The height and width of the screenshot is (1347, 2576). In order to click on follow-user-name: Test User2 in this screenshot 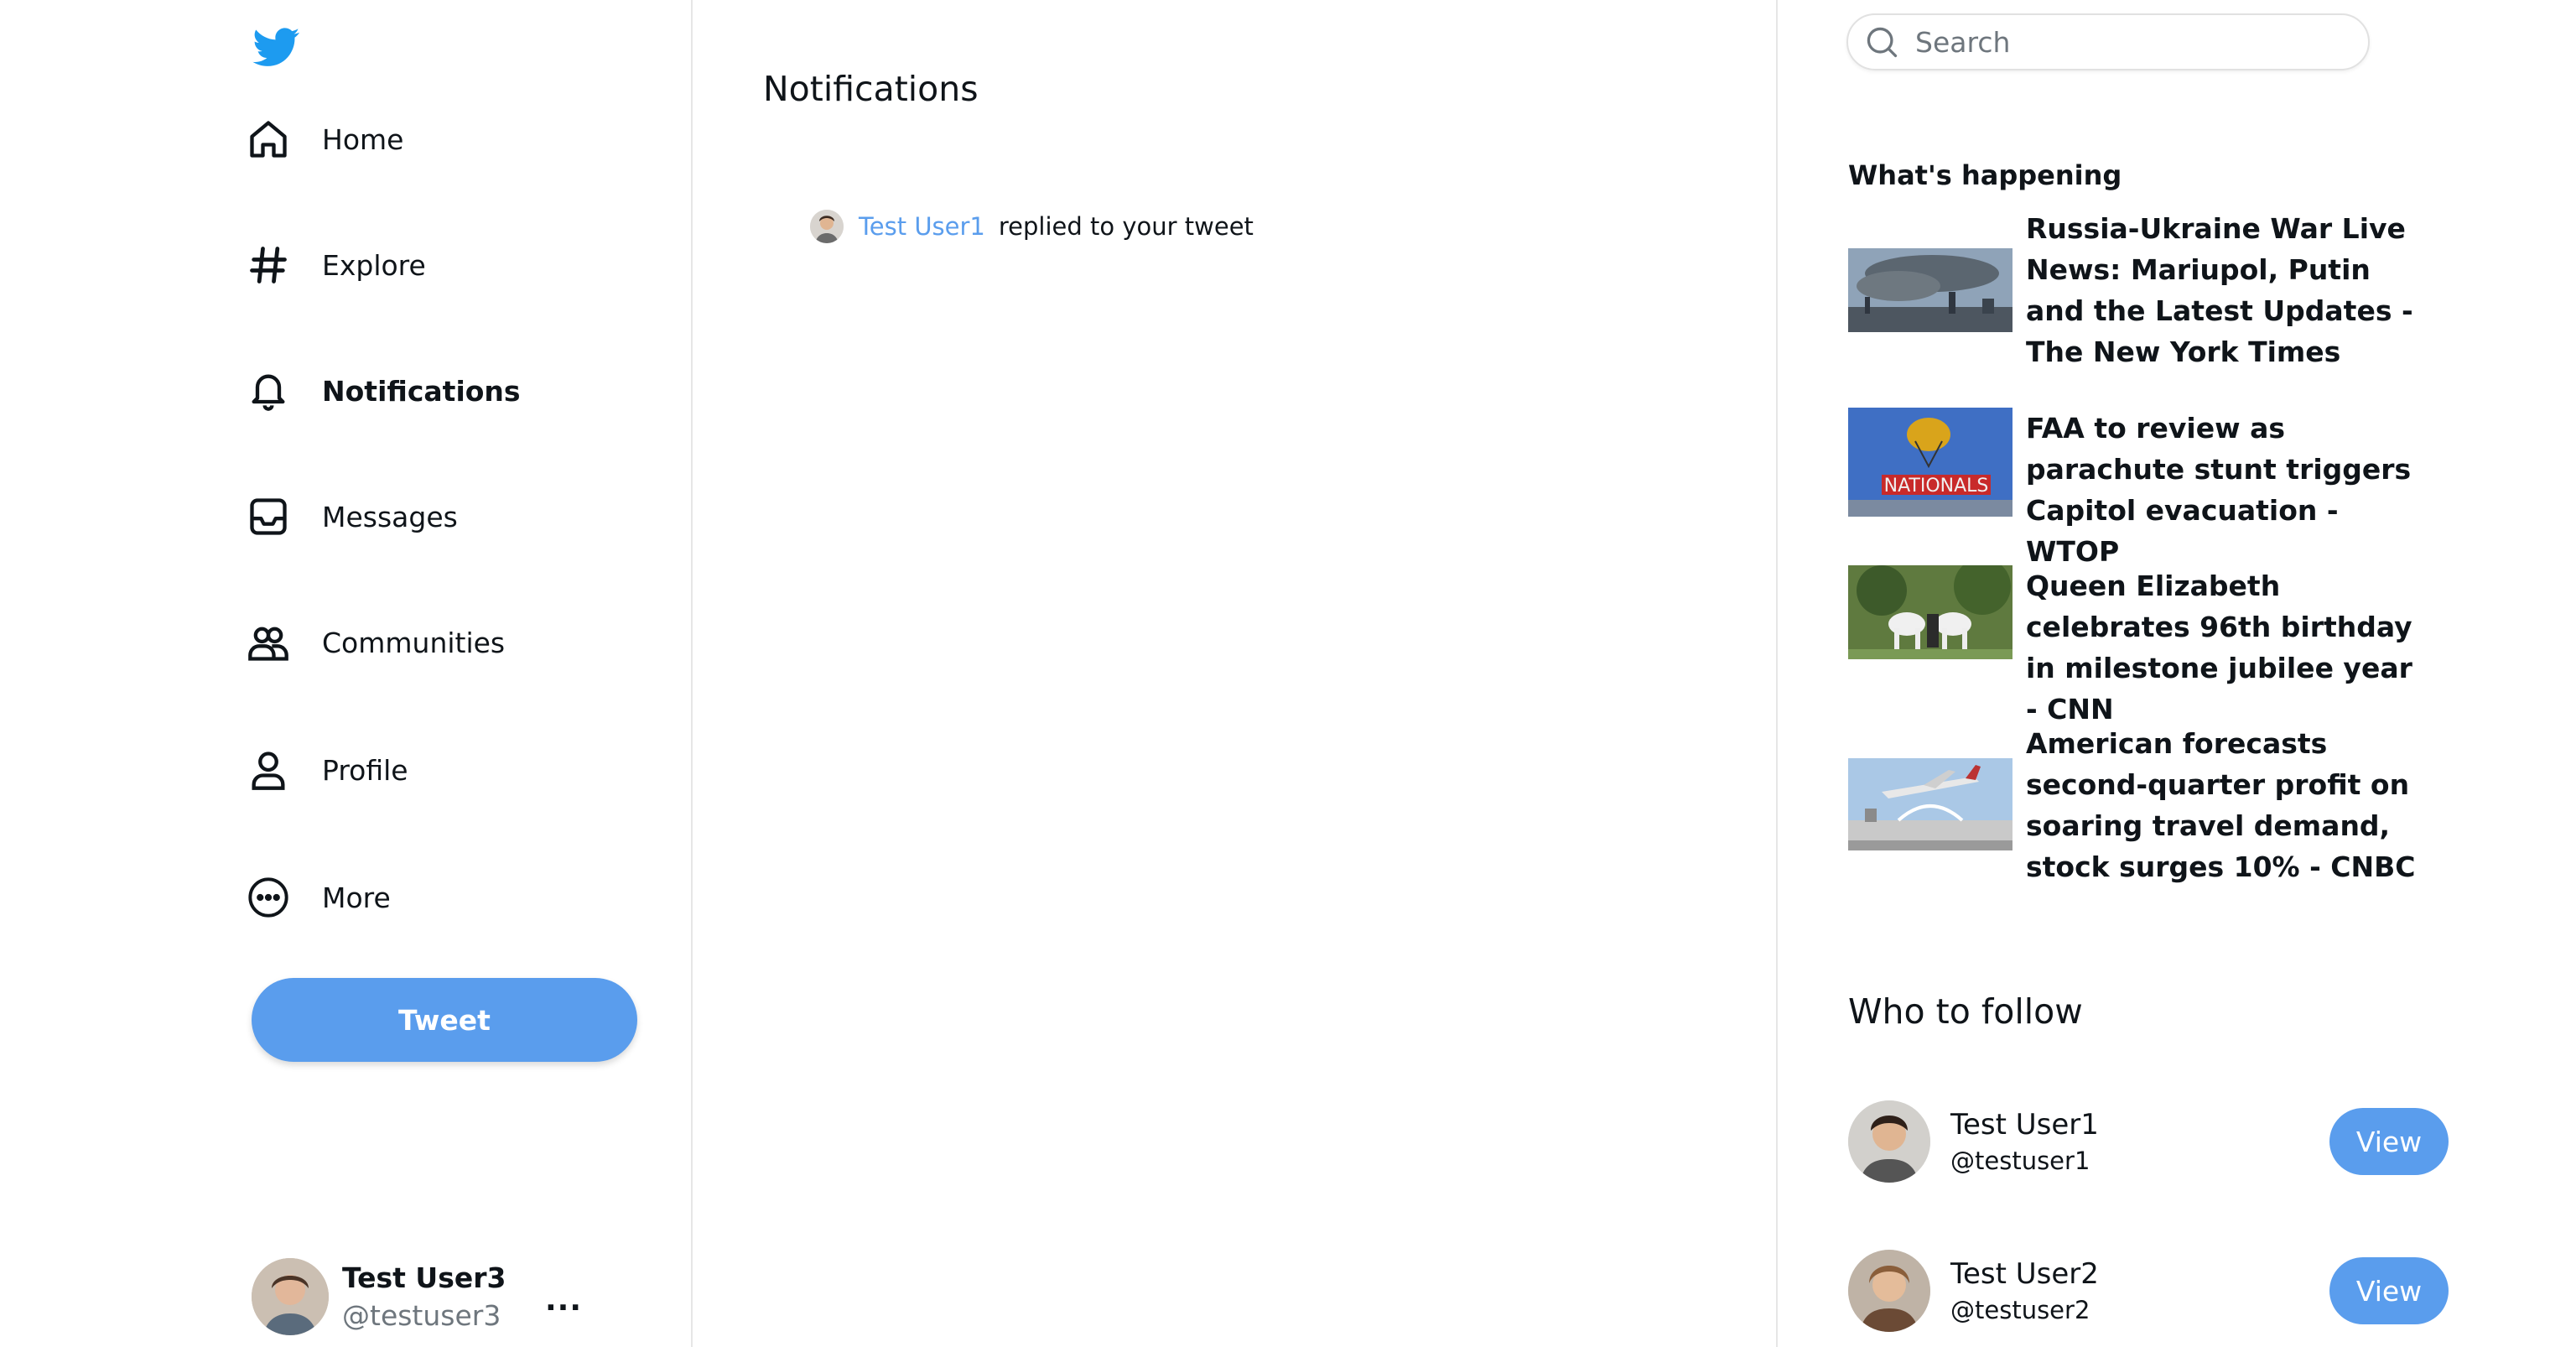, I will do `click(2024, 1274)`.